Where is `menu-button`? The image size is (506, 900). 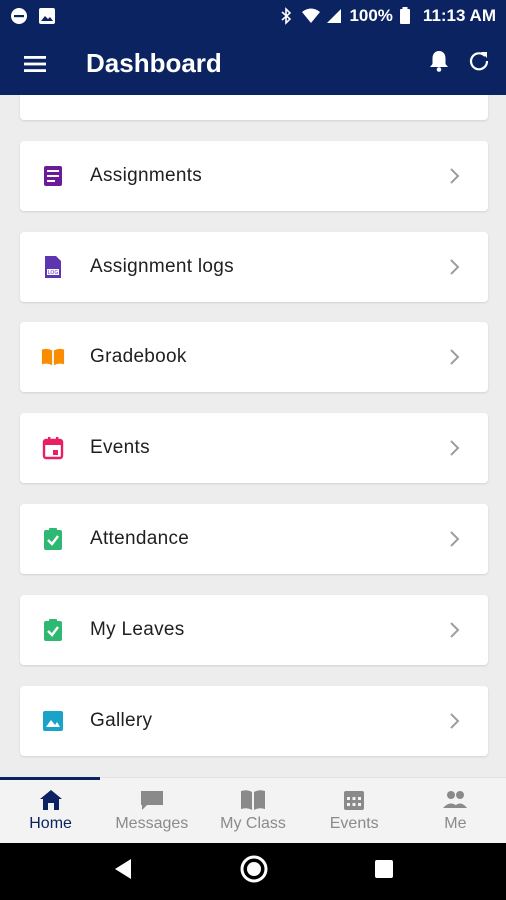 menu-button is located at coordinates (35, 63).